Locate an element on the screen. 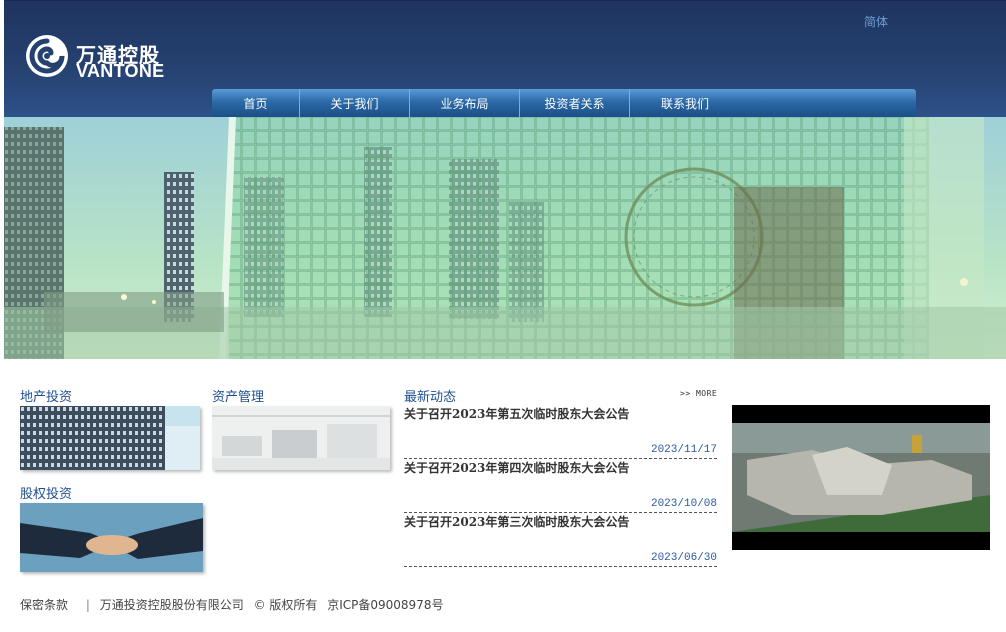 The height and width of the screenshot is (632, 1006). company-name: 万通投资控股股份有限公司 is located at coordinates (171, 605).